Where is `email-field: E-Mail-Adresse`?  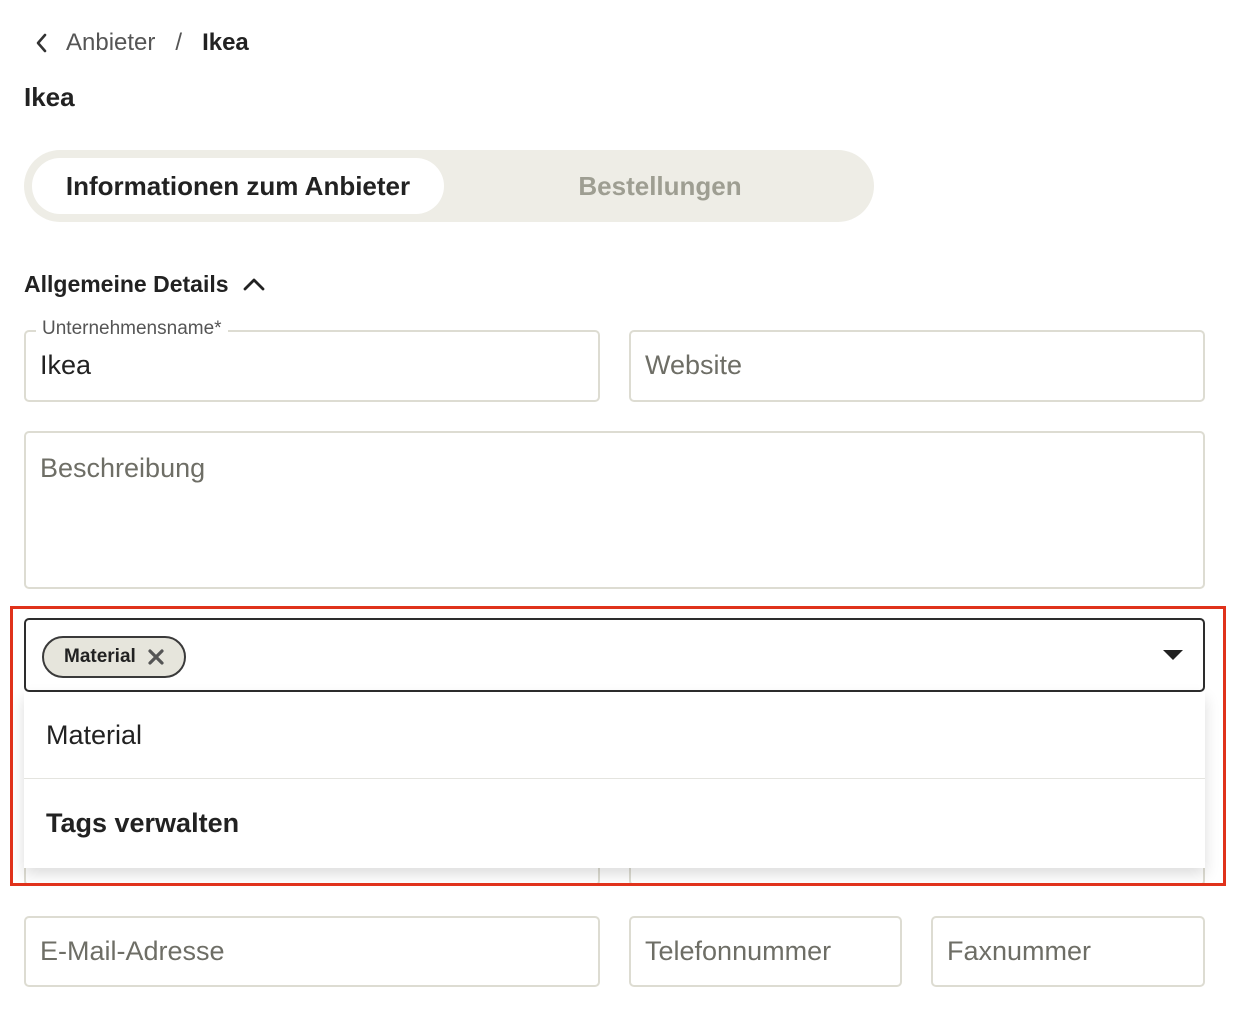
email-field: E-Mail-Adresse is located at coordinates (312, 951).